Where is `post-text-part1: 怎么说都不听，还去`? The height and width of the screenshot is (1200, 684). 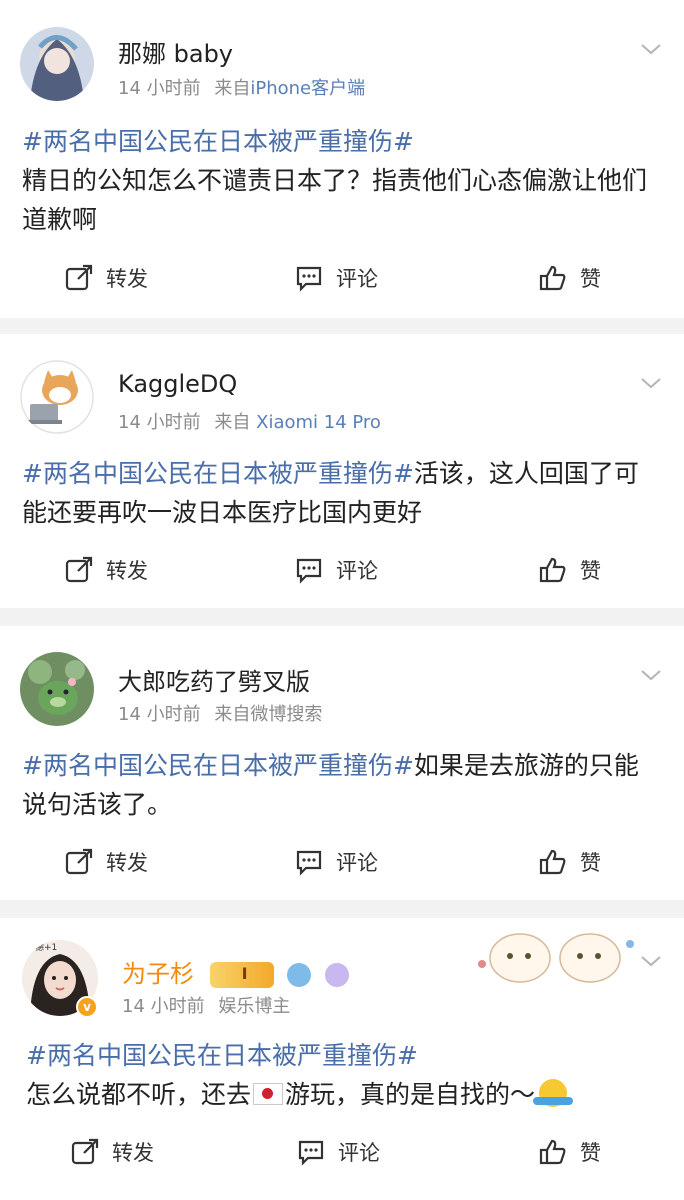 post-text-part1: 怎么说都不听，还去 is located at coordinates (139, 1094).